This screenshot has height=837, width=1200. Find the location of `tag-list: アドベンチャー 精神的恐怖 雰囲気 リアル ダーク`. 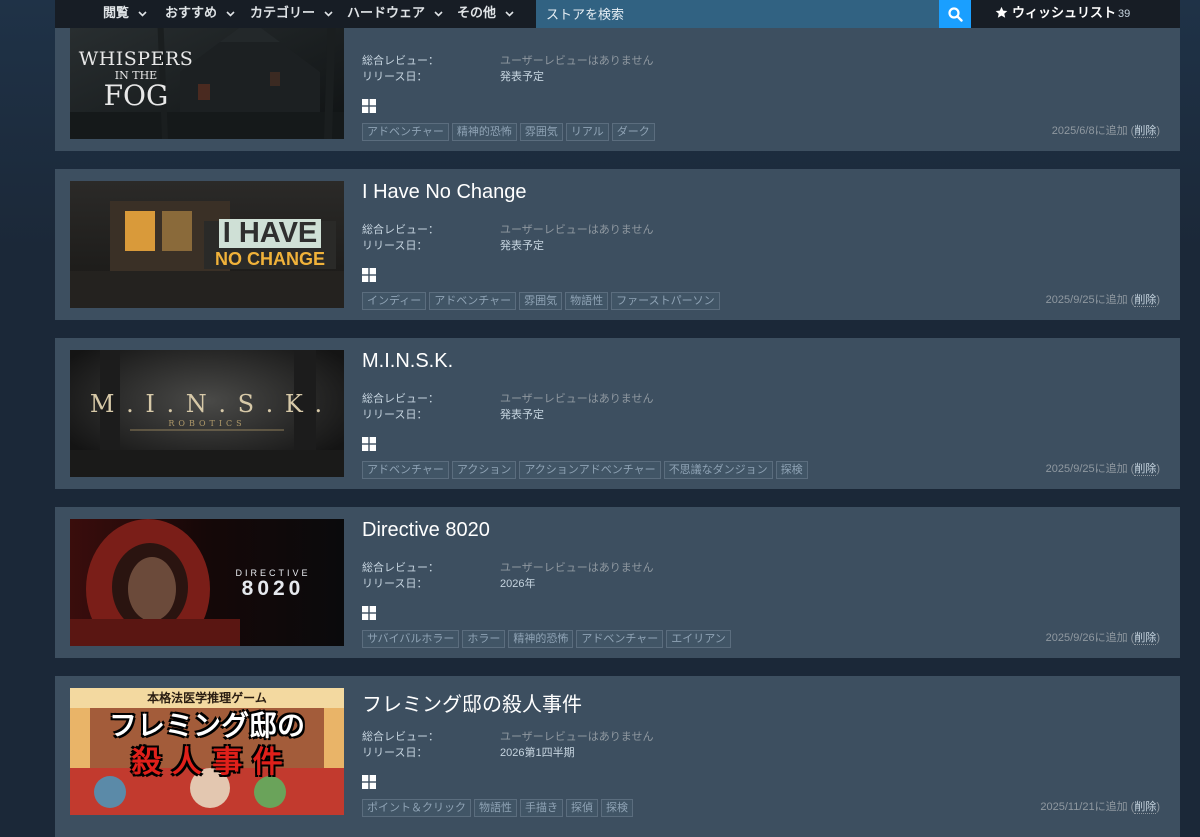

tag-list: アドベンチャー 精神的恐怖 雰囲気 リアル ダーク is located at coordinates (508, 132).